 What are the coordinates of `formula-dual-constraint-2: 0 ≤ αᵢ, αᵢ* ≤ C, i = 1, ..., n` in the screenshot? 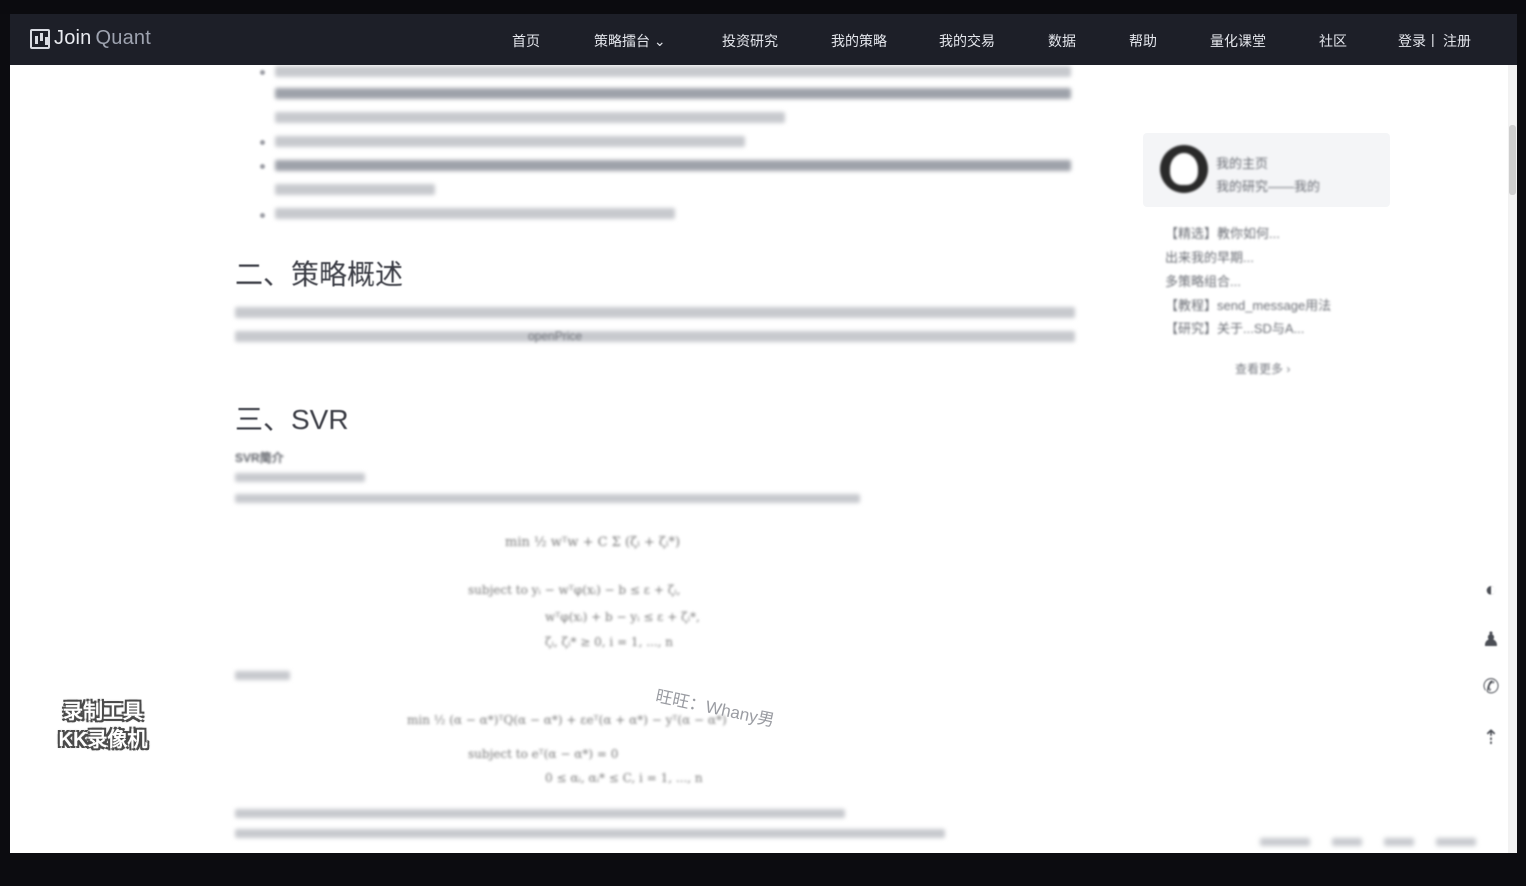 It's located at (624, 778).